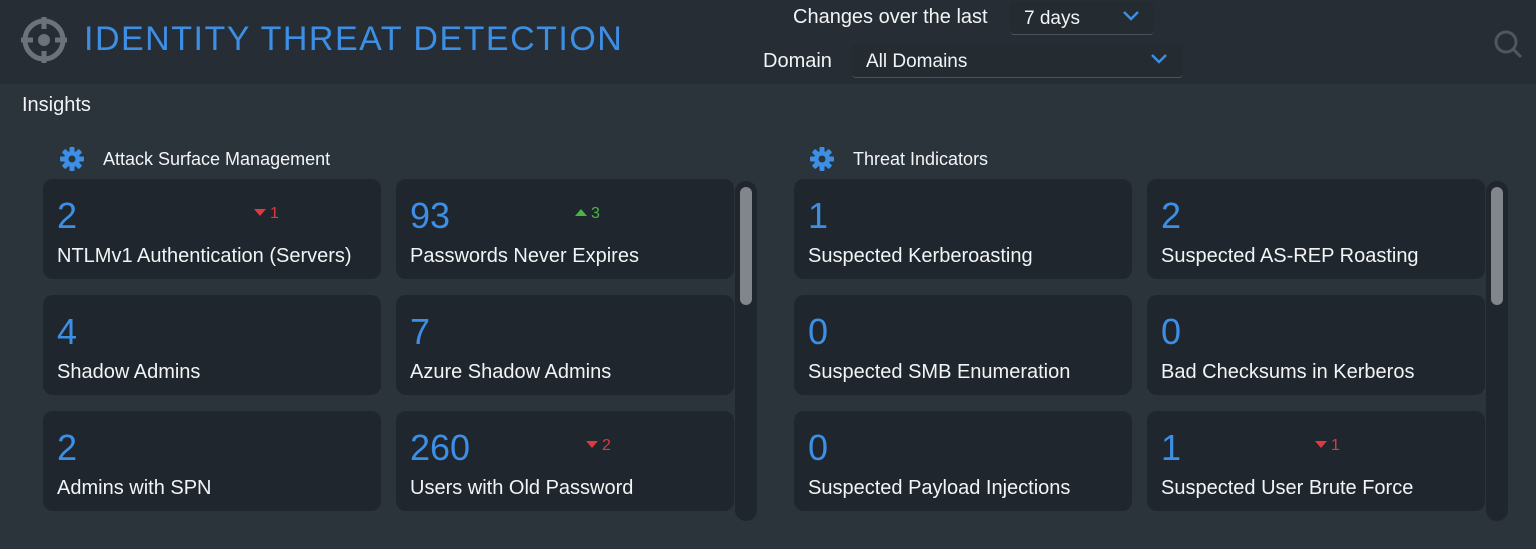 The height and width of the screenshot is (549, 1536). I want to click on card-value: 4, so click(67, 331).